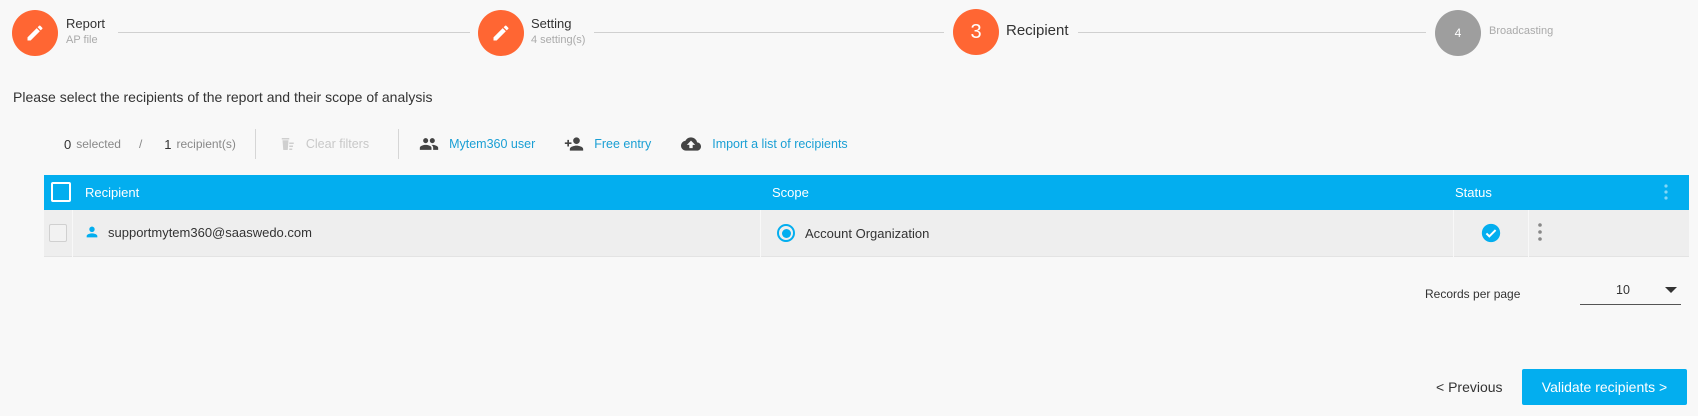 This screenshot has width=1698, height=416. What do you see at coordinates (1666, 192) in the screenshot?
I see `column-menu-icon` at bounding box center [1666, 192].